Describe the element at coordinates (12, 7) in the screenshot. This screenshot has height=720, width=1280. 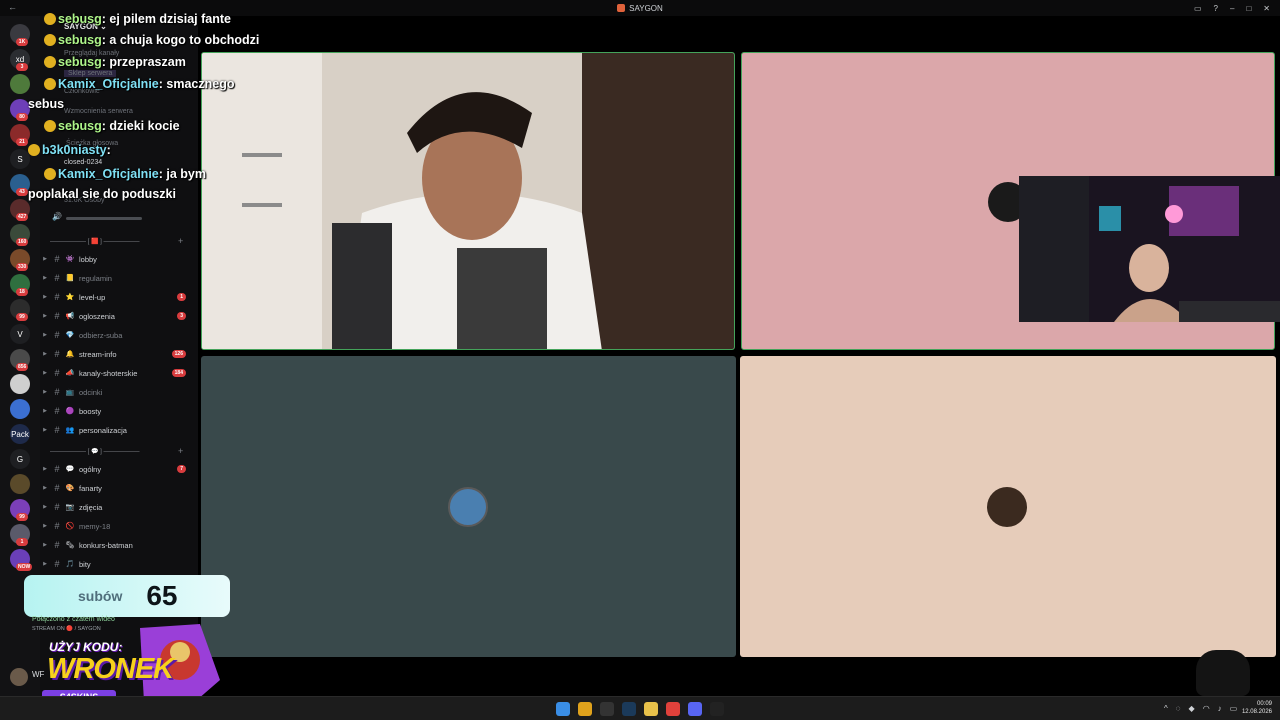
I see `back-arrow-icon: ←` at that location.